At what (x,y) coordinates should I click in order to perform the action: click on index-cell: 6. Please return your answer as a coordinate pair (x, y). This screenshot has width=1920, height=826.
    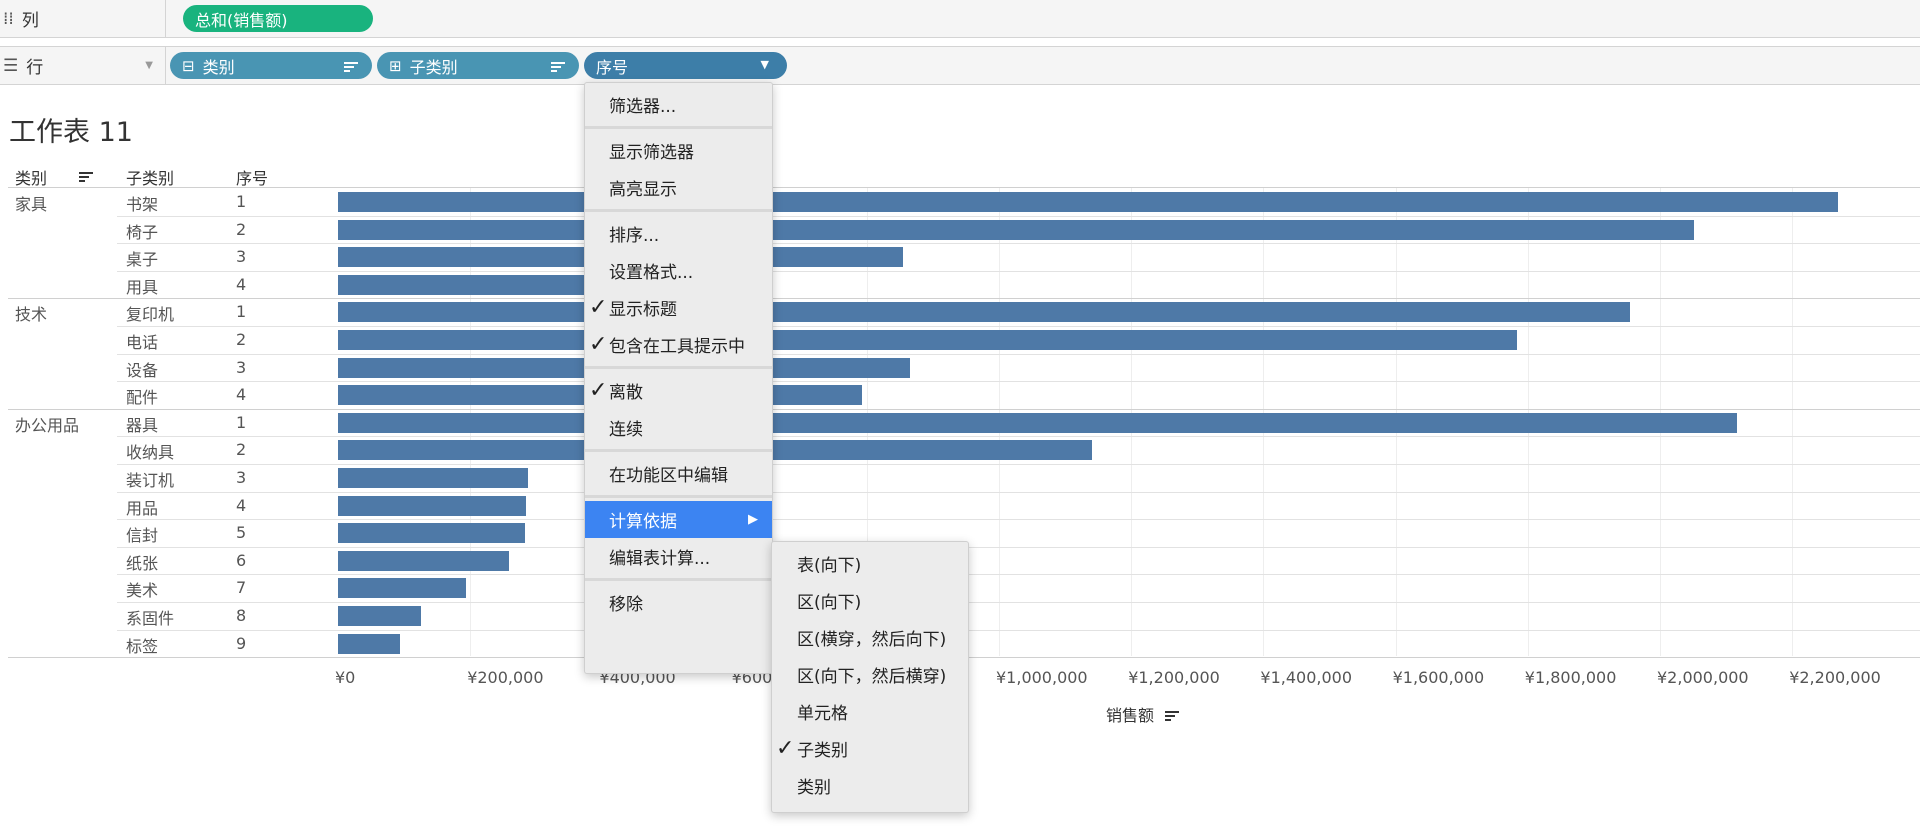
    Looking at the image, I should click on (241, 560).